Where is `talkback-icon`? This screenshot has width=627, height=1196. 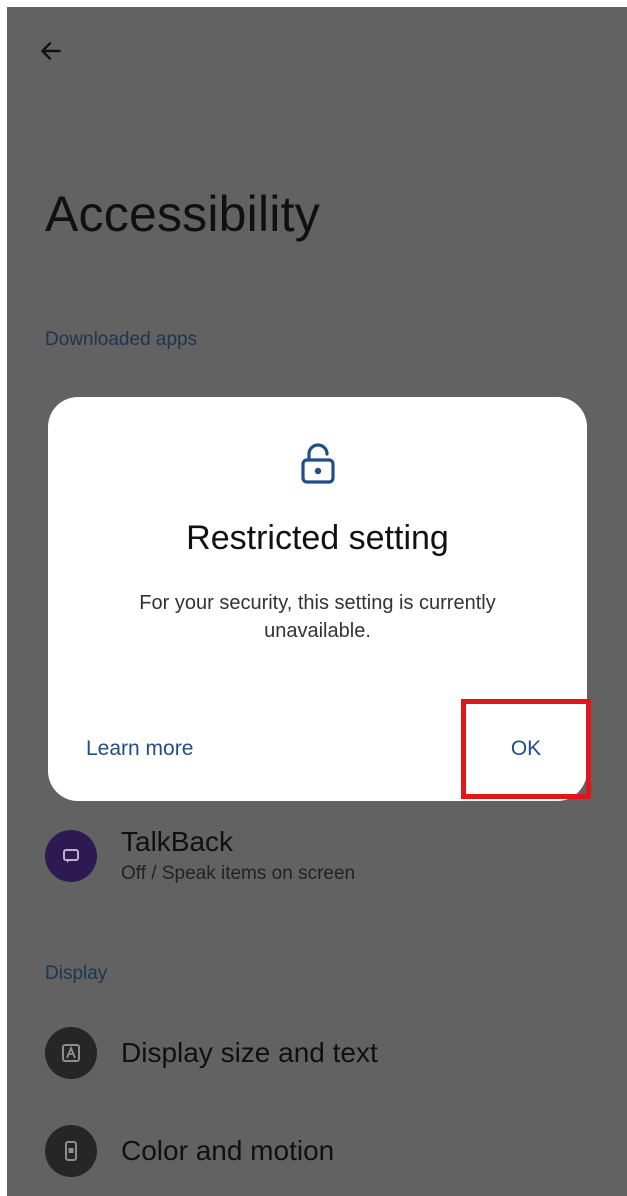 talkback-icon is located at coordinates (71, 856).